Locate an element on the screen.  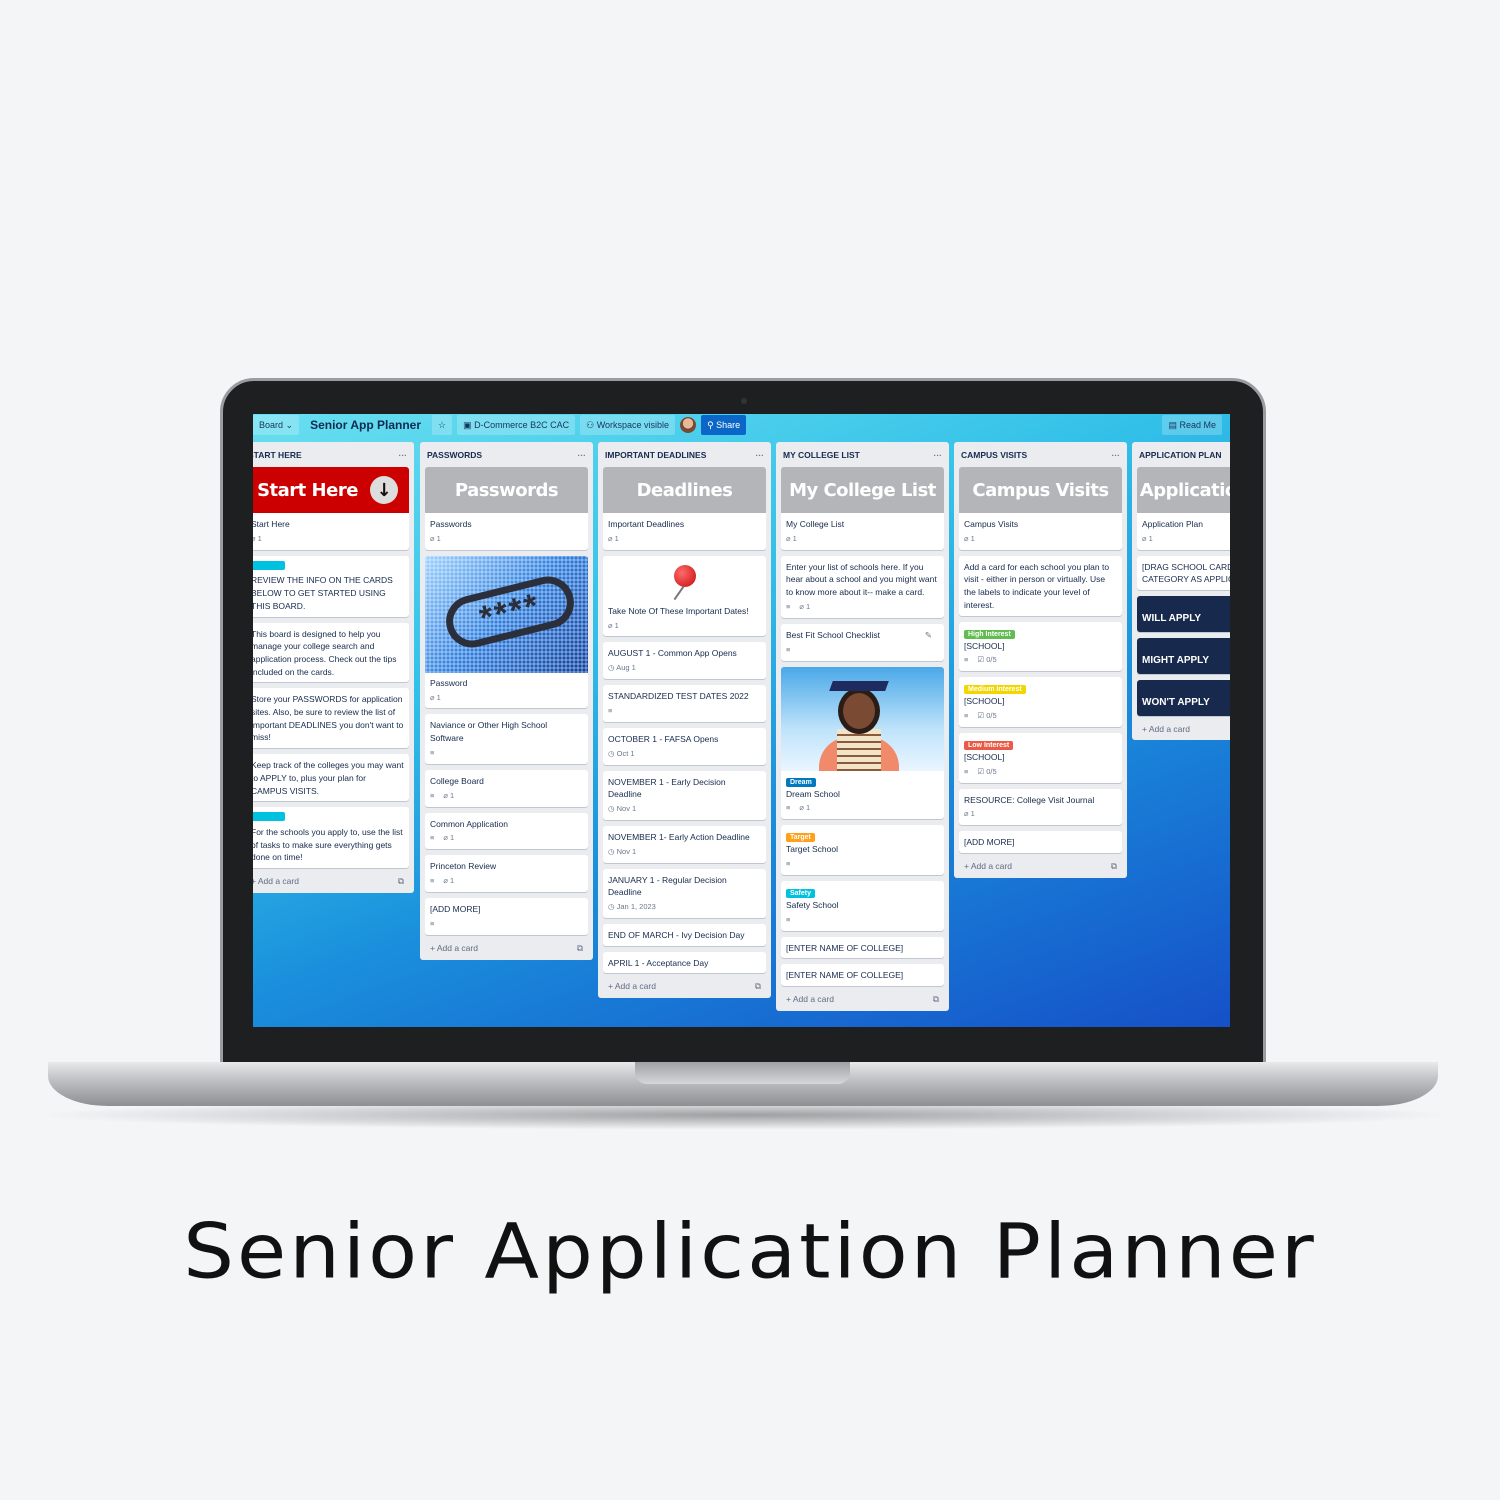
cover-banner: Application Plan is located at coordinates (1183, 490).